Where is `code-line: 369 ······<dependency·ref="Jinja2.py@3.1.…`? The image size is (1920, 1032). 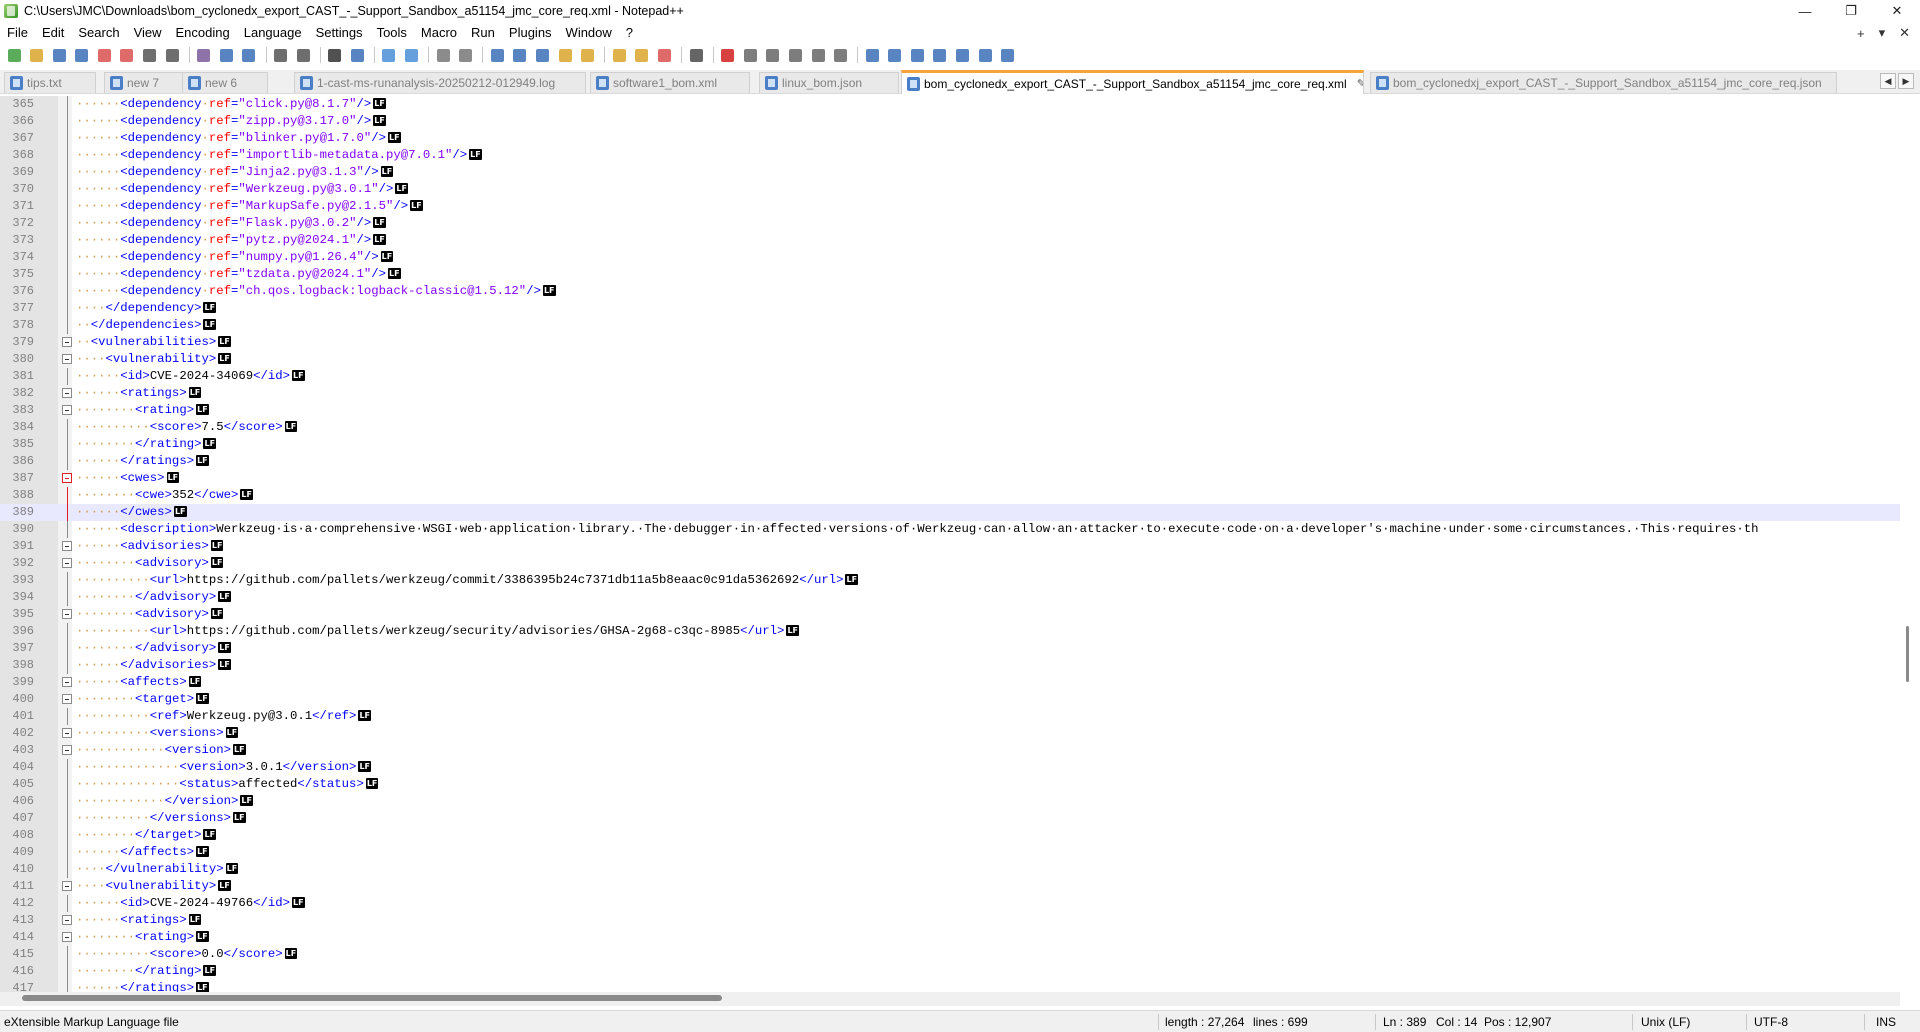
code-line: 369 ······<dependency·ref="Jinja2.py@3.1.… is located at coordinates (950, 172).